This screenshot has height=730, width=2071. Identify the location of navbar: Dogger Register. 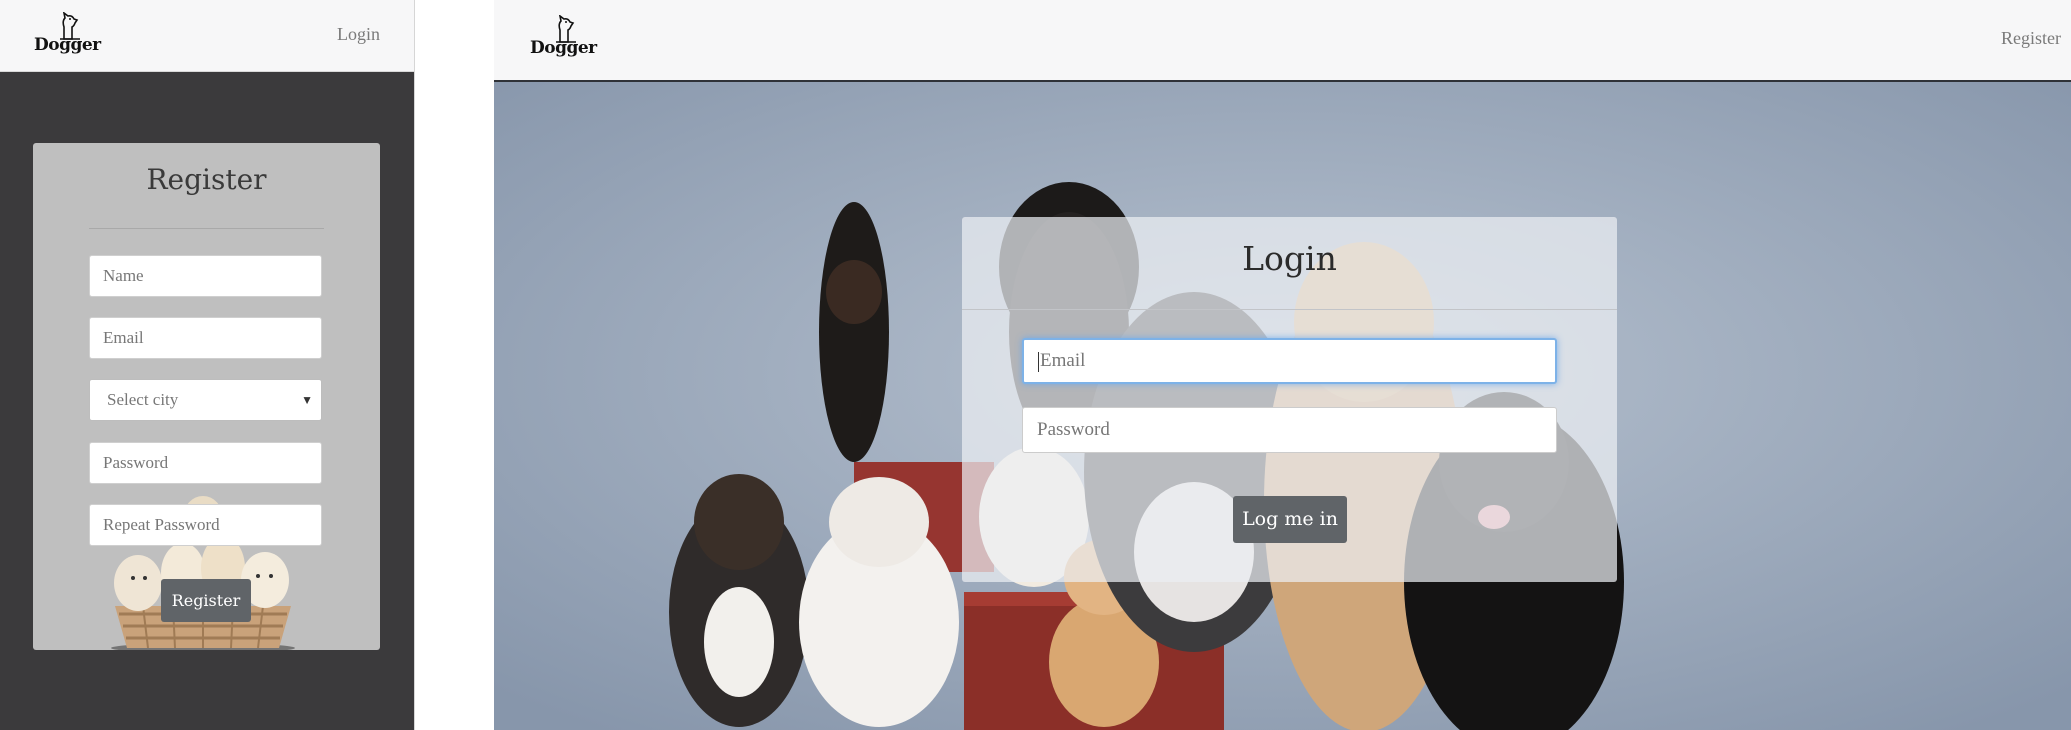
(1282, 41).